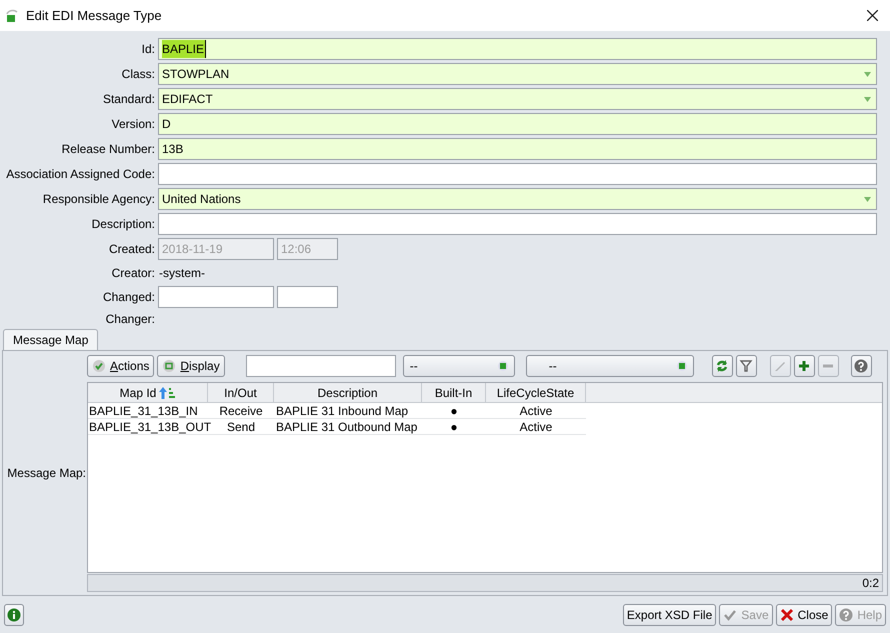 Image resolution: width=890 pixels, height=633 pixels. Describe the element at coordinates (241, 411) in the screenshot. I see `table-cell: Receive` at that location.